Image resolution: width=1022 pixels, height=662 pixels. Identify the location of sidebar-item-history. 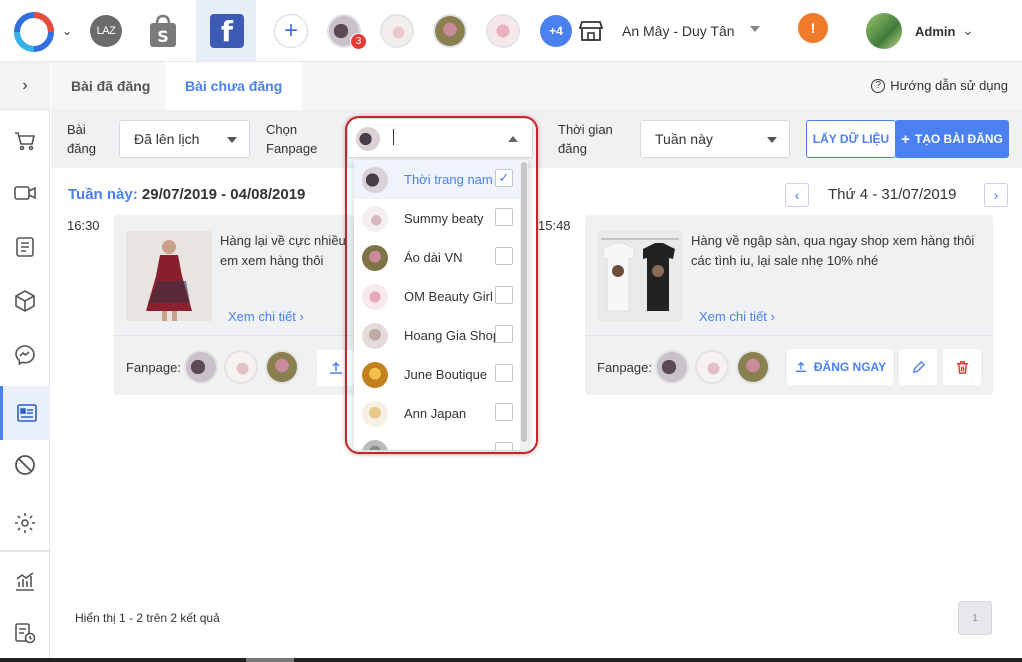
(25, 633).